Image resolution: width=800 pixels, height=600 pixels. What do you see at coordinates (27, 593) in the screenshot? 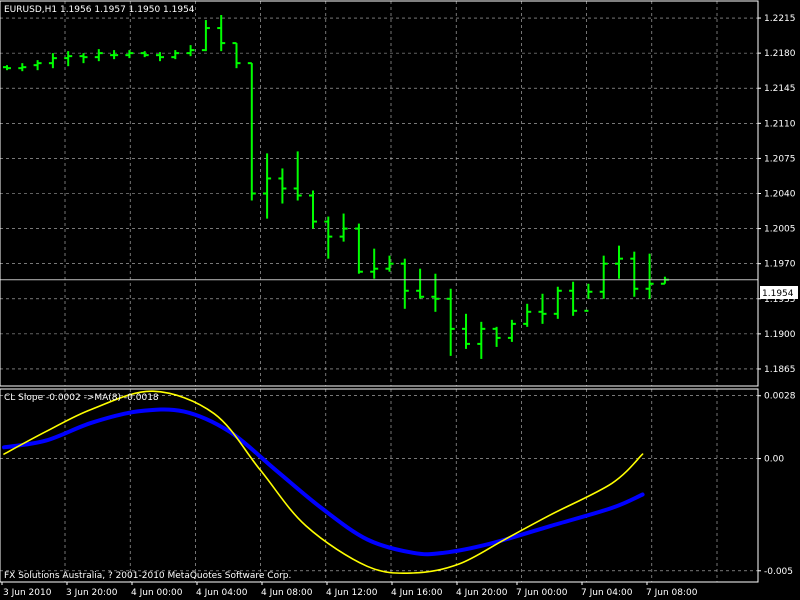
I see `time-tick-label: 3 Jun 2010` at bounding box center [27, 593].